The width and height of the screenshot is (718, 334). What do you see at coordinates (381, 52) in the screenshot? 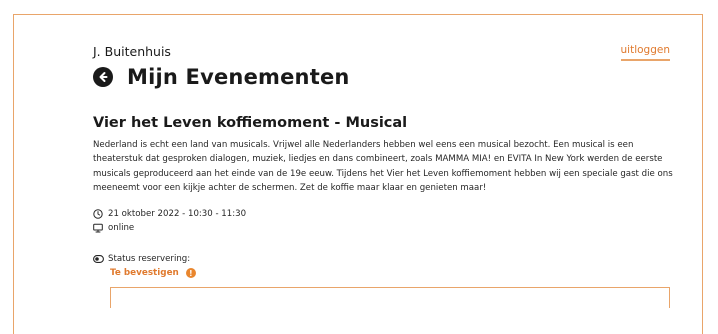
I see `user-header: J. Buitenhuis uitloggen` at bounding box center [381, 52].